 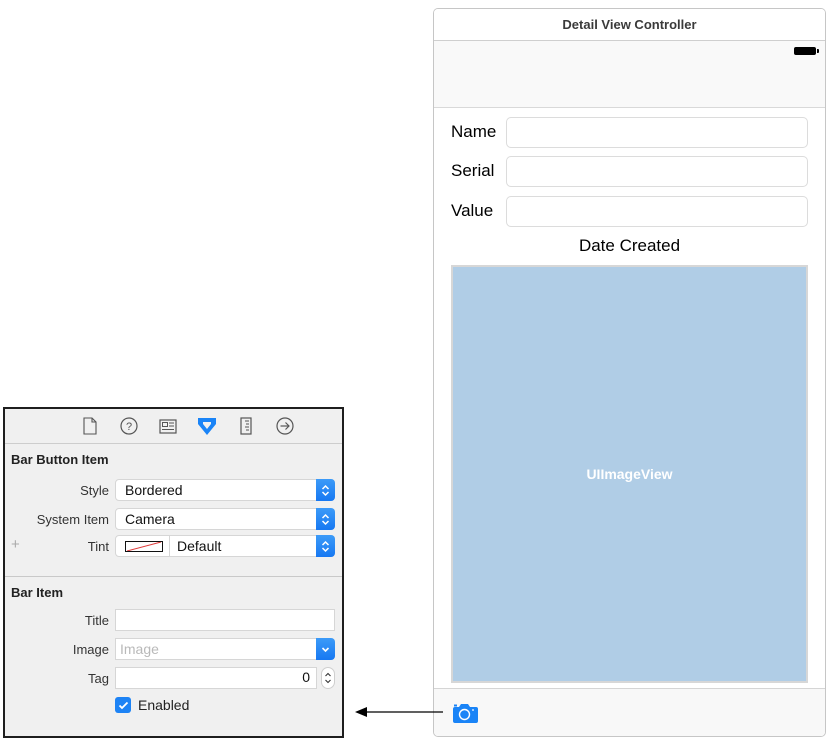 I want to click on tab-size, so click(x=246, y=426).